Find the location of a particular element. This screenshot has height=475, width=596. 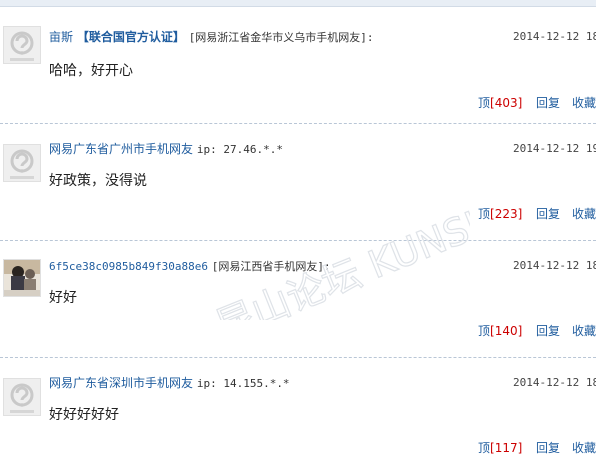

upvote-count: [403] is located at coordinates (506, 103).